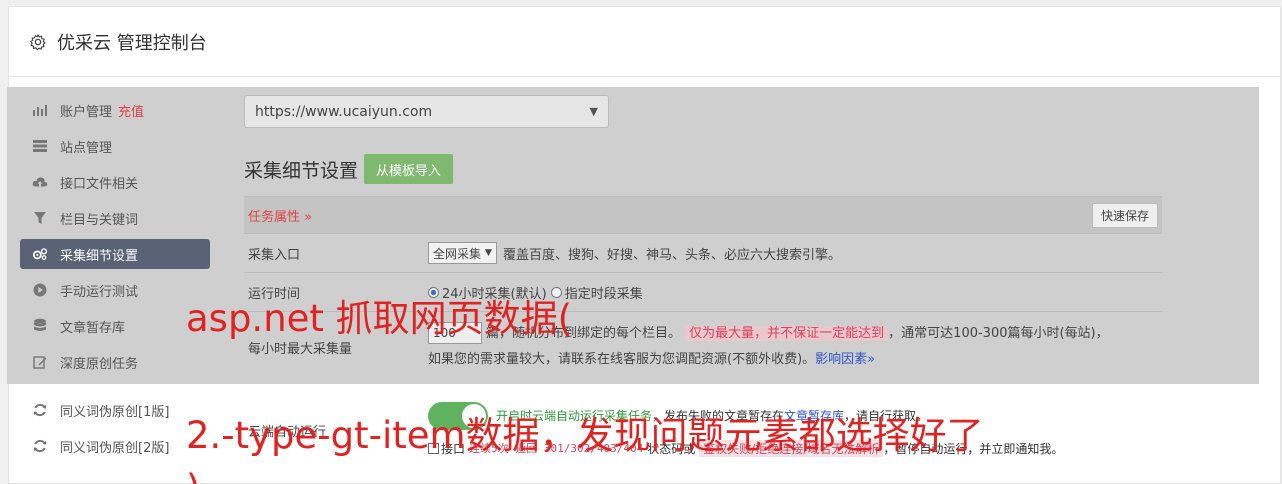 The width and height of the screenshot is (1282, 484). I want to click on sidebar-item-account: 账户管理 充值, so click(115, 110).